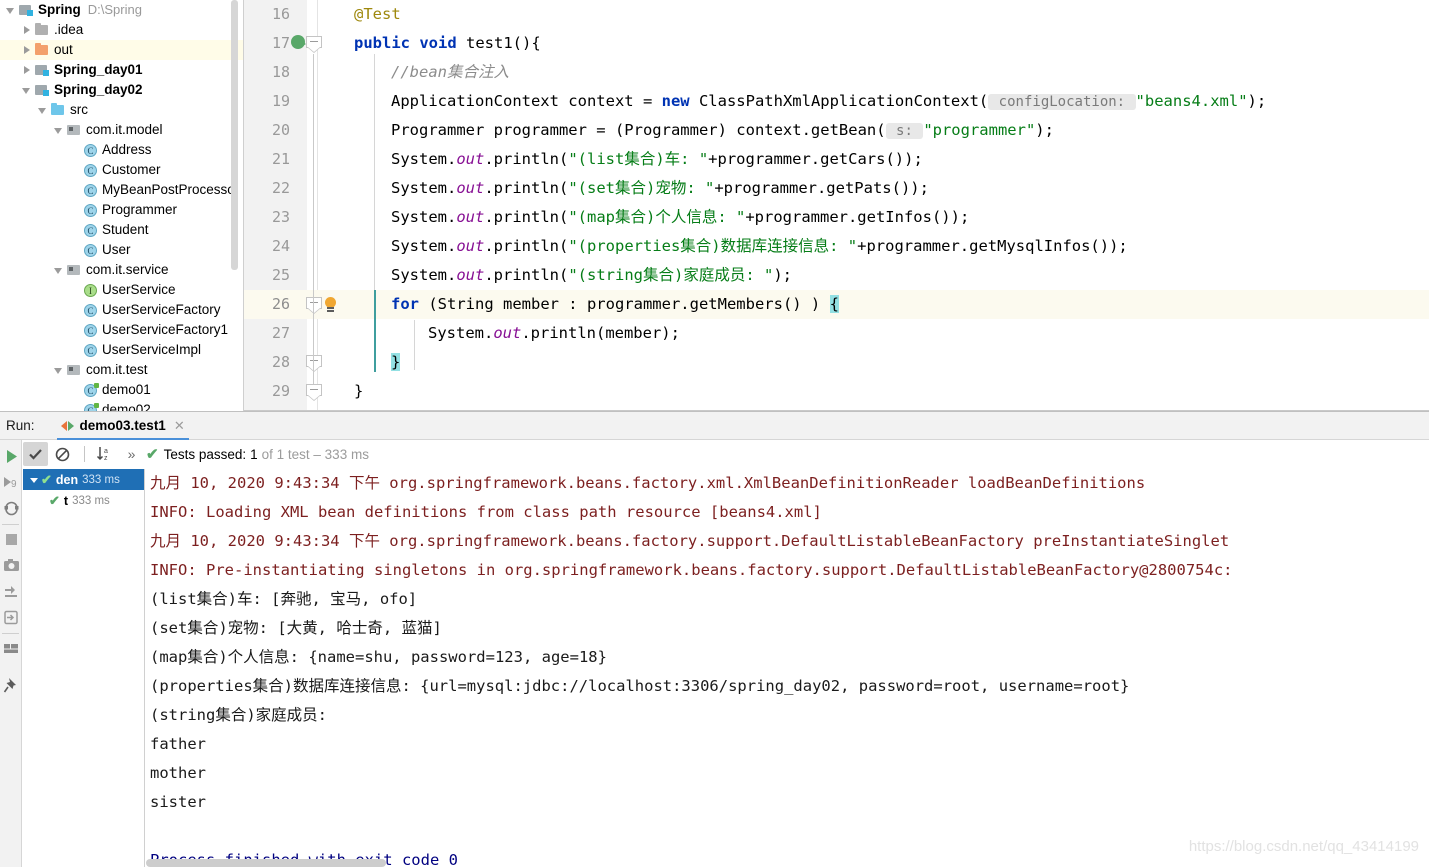 Image resolution: width=1429 pixels, height=867 pixels. Describe the element at coordinates (600, 333) in the screenshot. I see `token-plain: .println(member);` at that location.